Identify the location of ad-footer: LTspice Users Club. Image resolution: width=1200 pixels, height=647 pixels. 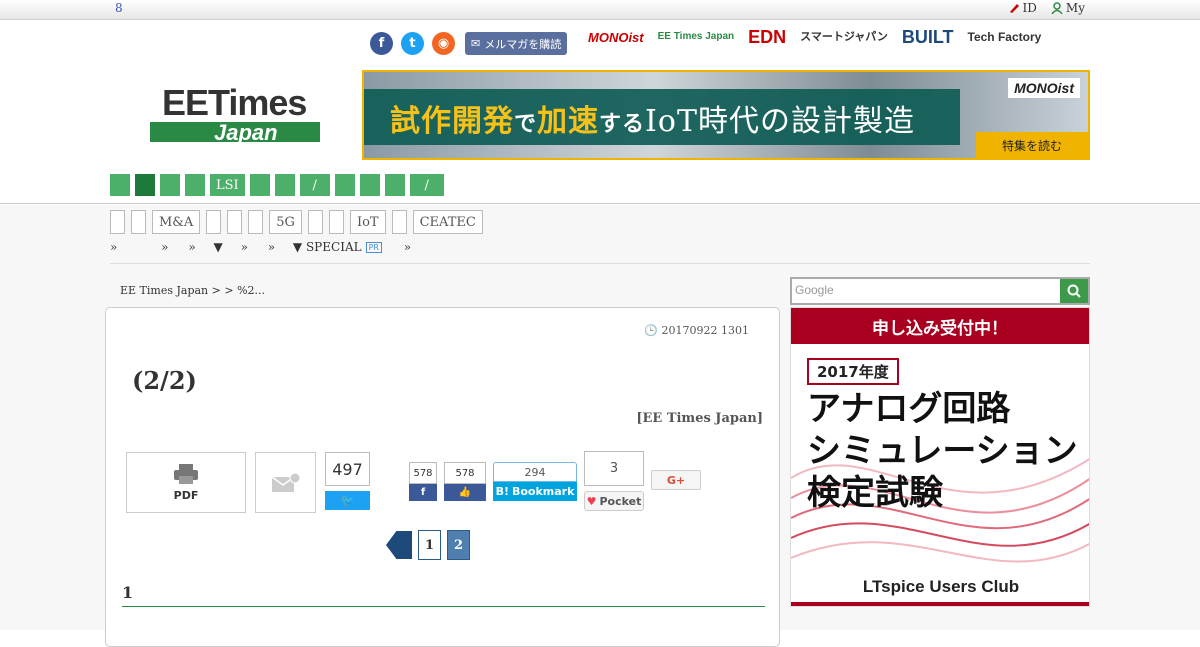
(940, 589).